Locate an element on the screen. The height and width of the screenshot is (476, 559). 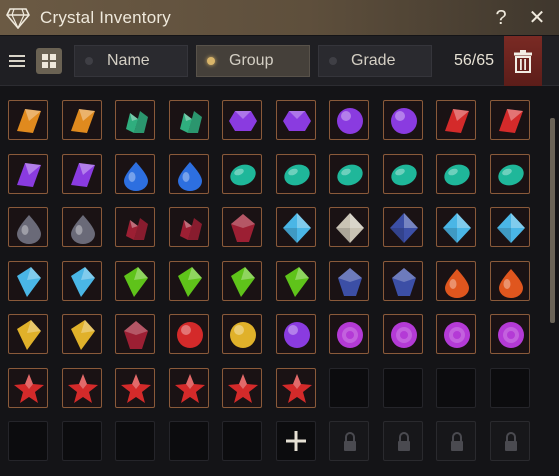
filter-label: Grade is located at coordinates (373, 60).